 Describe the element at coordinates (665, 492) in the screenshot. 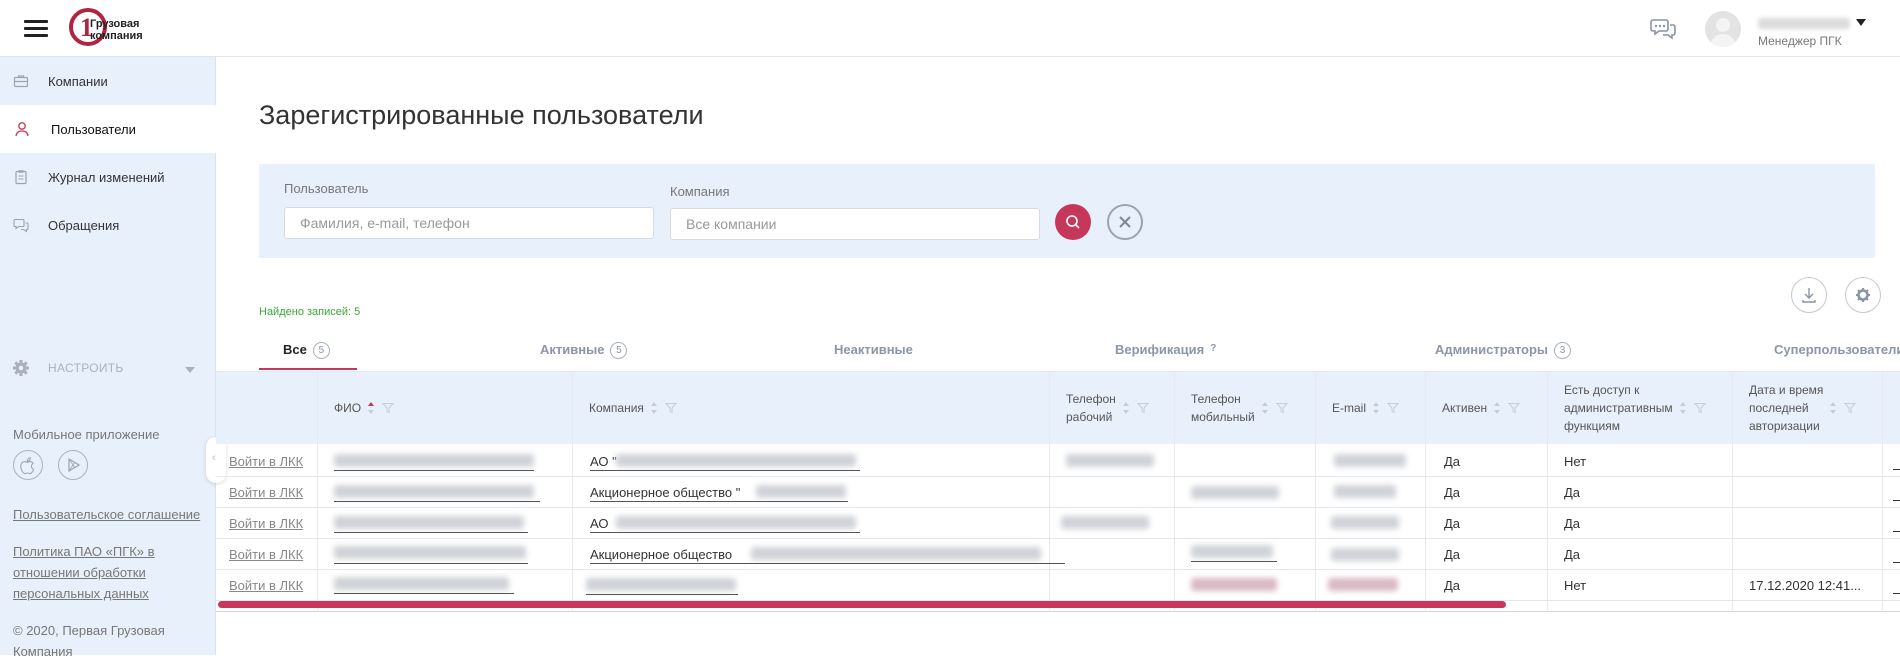

I see `company-name: Акционерное общество "` at that location.